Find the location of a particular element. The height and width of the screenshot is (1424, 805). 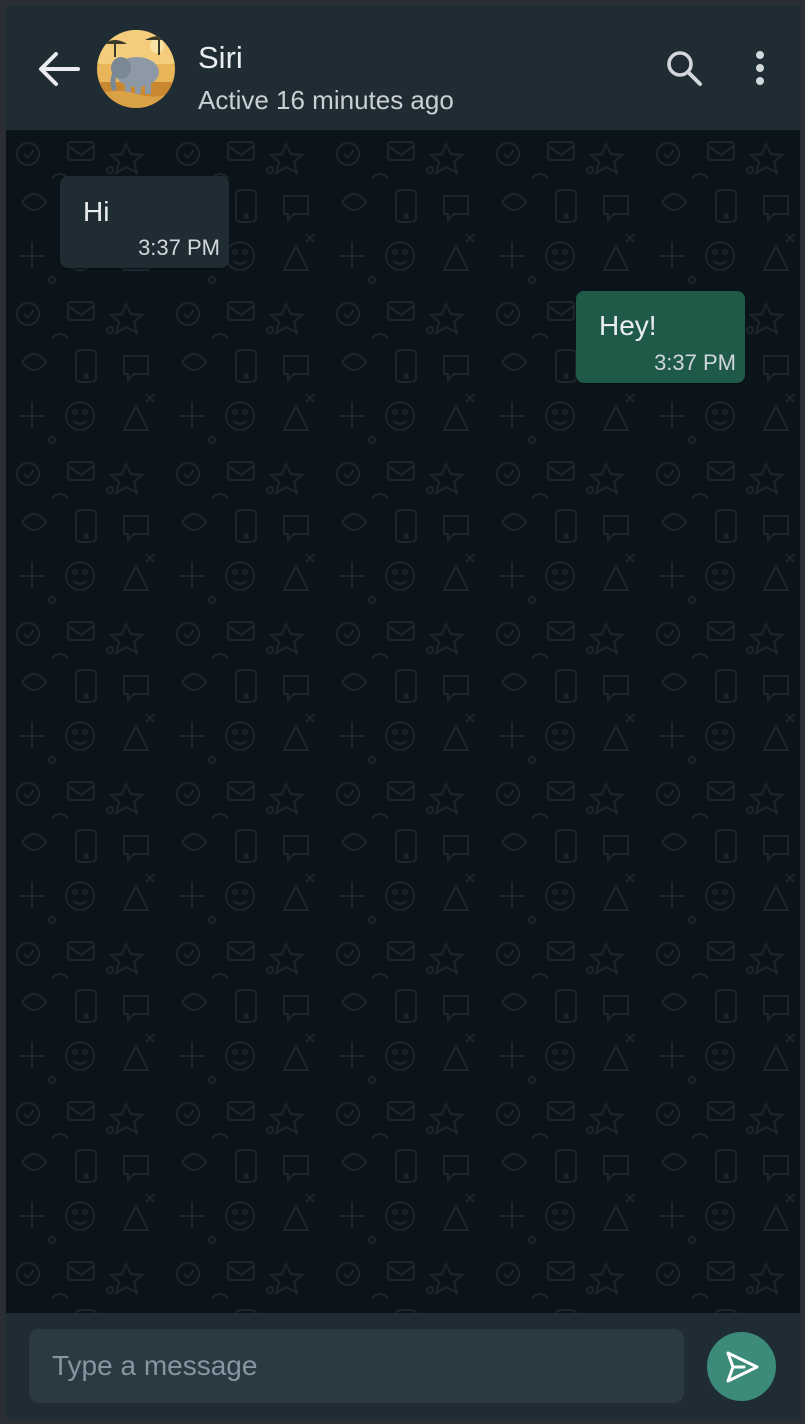

more-options-button is located at coordinates (760, 68).